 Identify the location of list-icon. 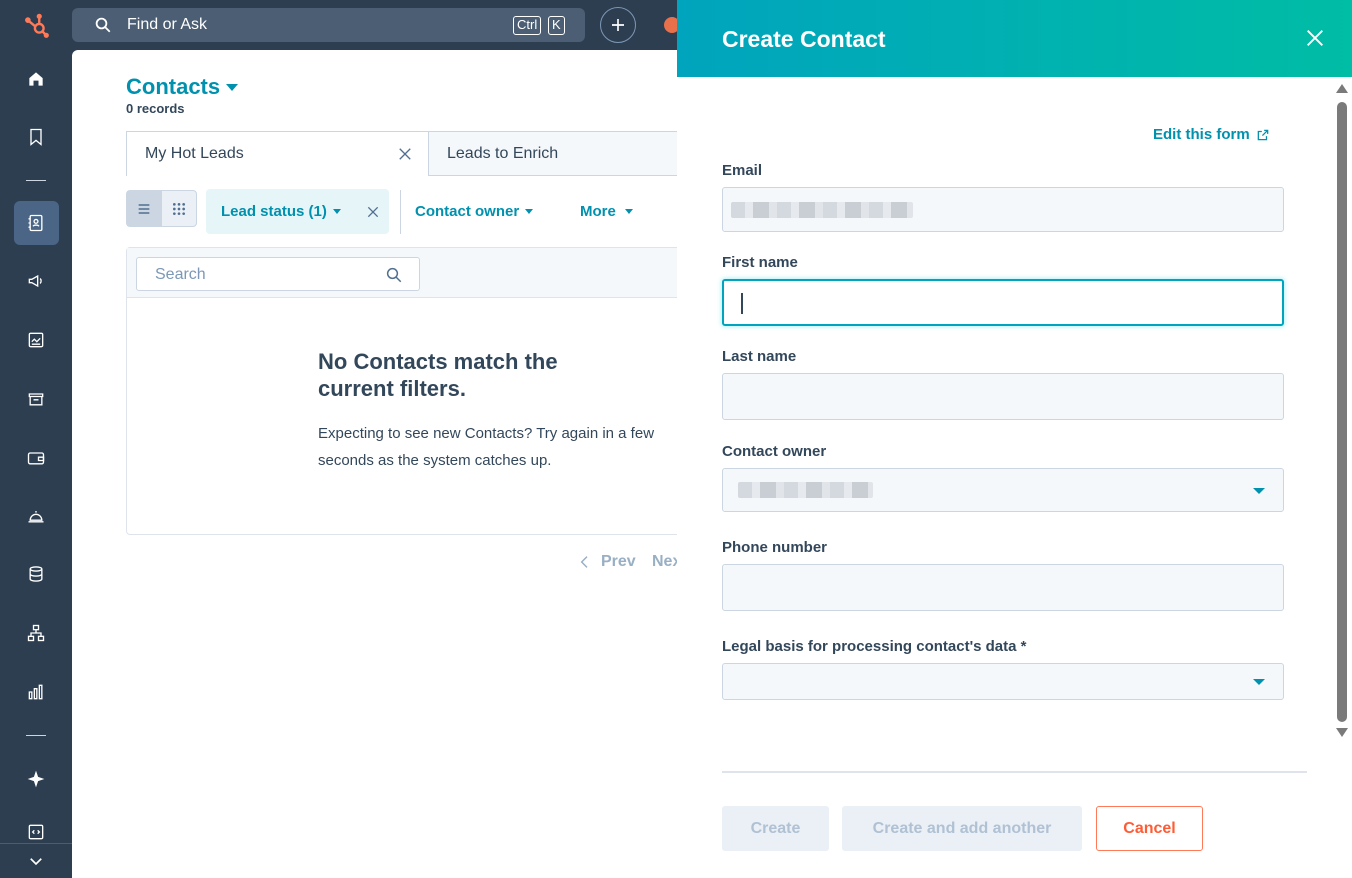
(144, 208).